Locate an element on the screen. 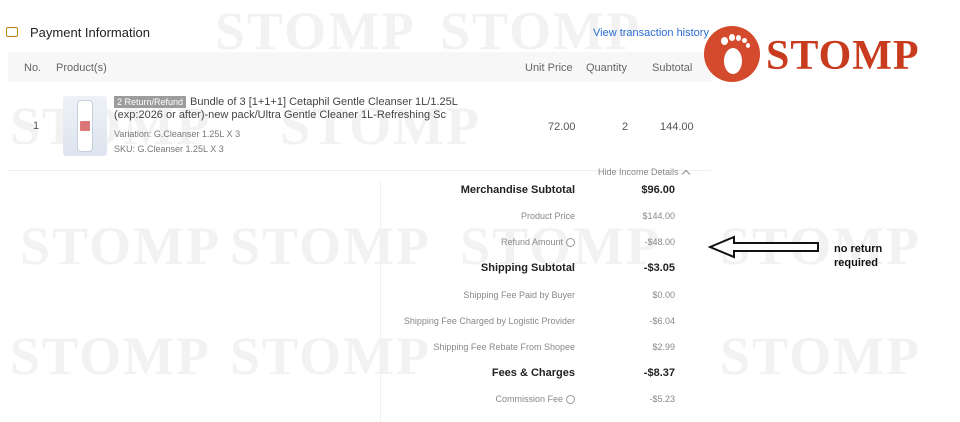 This screenshot has width=960, height=422. watermark-text: STOMP is located at coordinates (821, 356).